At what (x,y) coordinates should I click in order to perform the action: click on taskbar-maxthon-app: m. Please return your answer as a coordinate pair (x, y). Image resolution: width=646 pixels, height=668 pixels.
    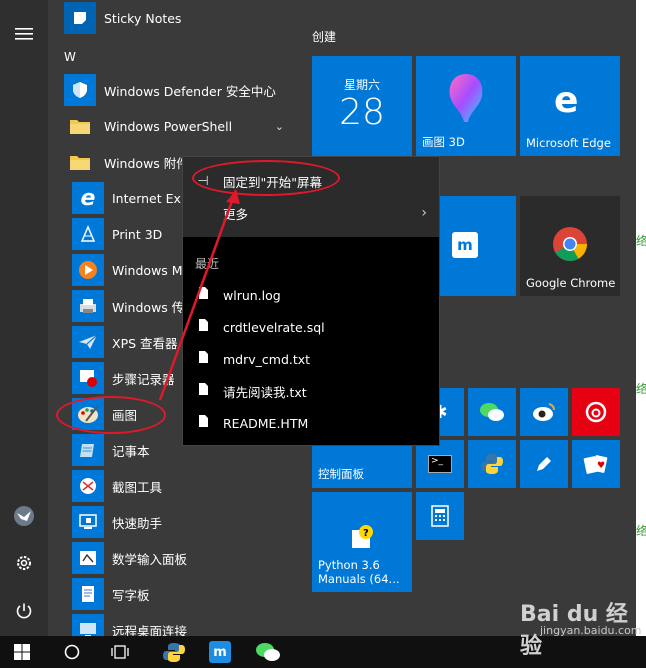
    Looking at the image, I should click on (220, 652).